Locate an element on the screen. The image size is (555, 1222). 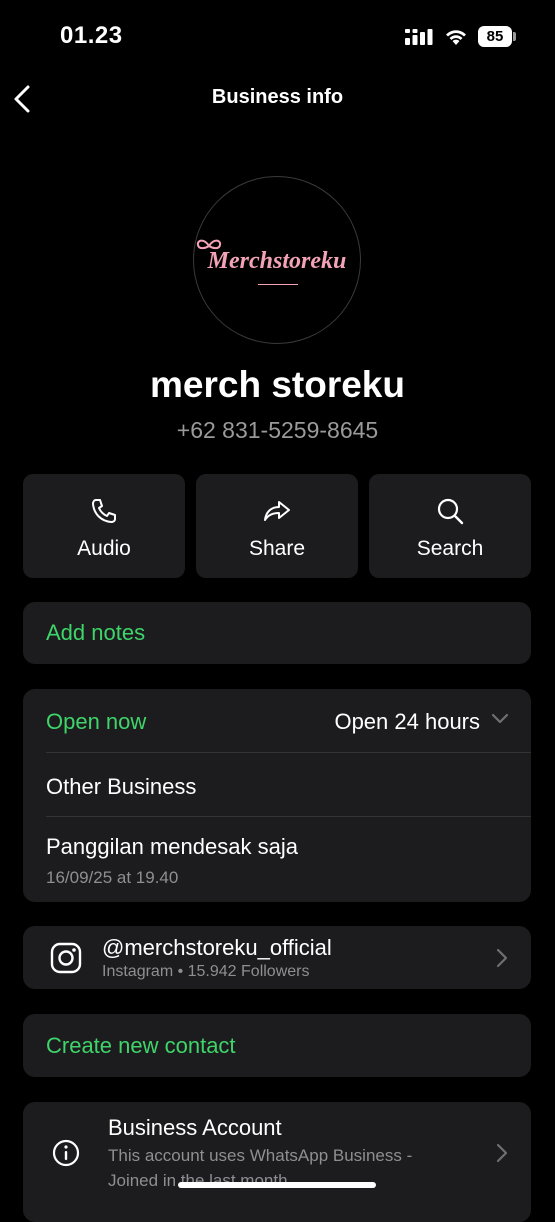
logo-underline is located at coordinates (278, 284).